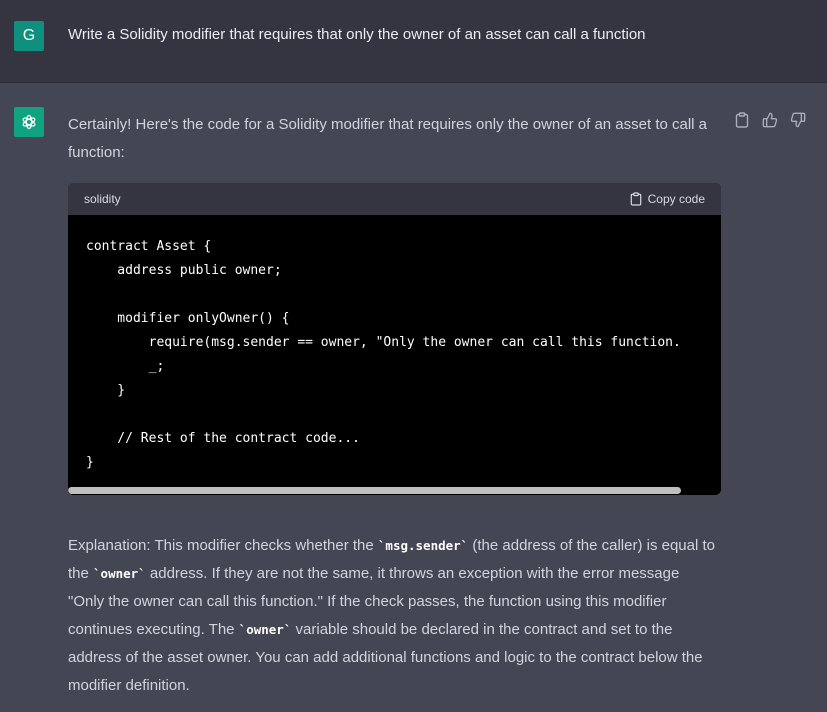 The height and width of the screenshot is (712, 827). Describe the element at coordinates (125, 366) in the screenshot. I see `code-line: _;` at that location.